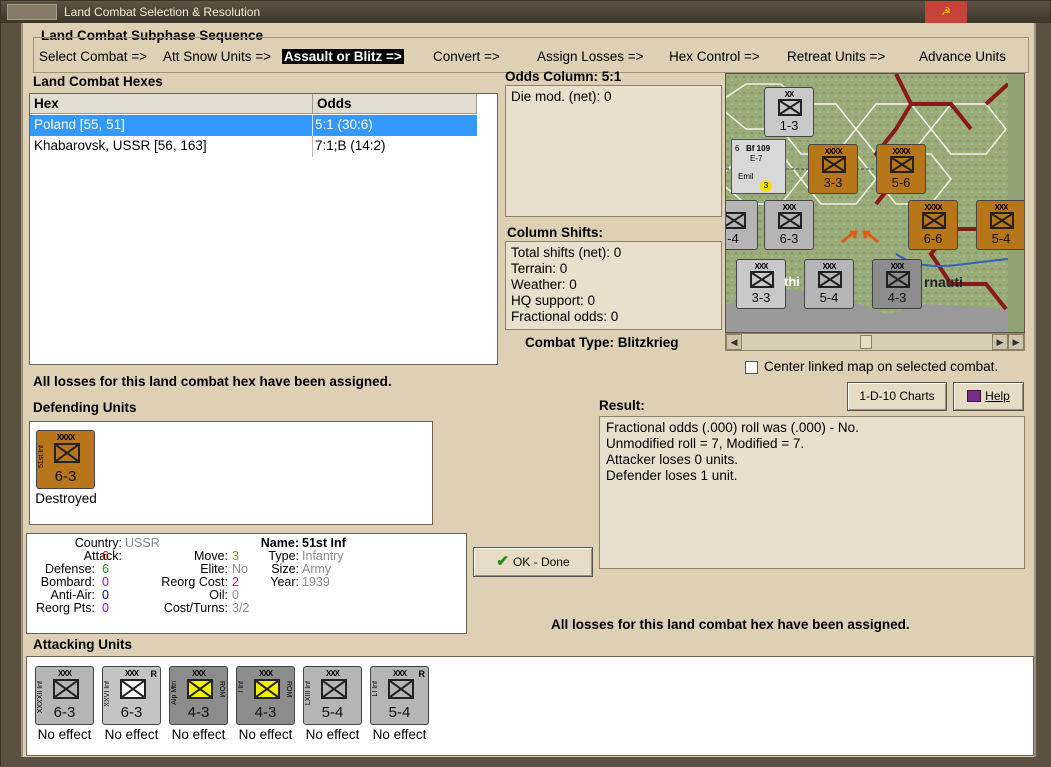 This screenshot has height=767, width=1051. I want to click on map-unit-size: XX, so click(789, 94).